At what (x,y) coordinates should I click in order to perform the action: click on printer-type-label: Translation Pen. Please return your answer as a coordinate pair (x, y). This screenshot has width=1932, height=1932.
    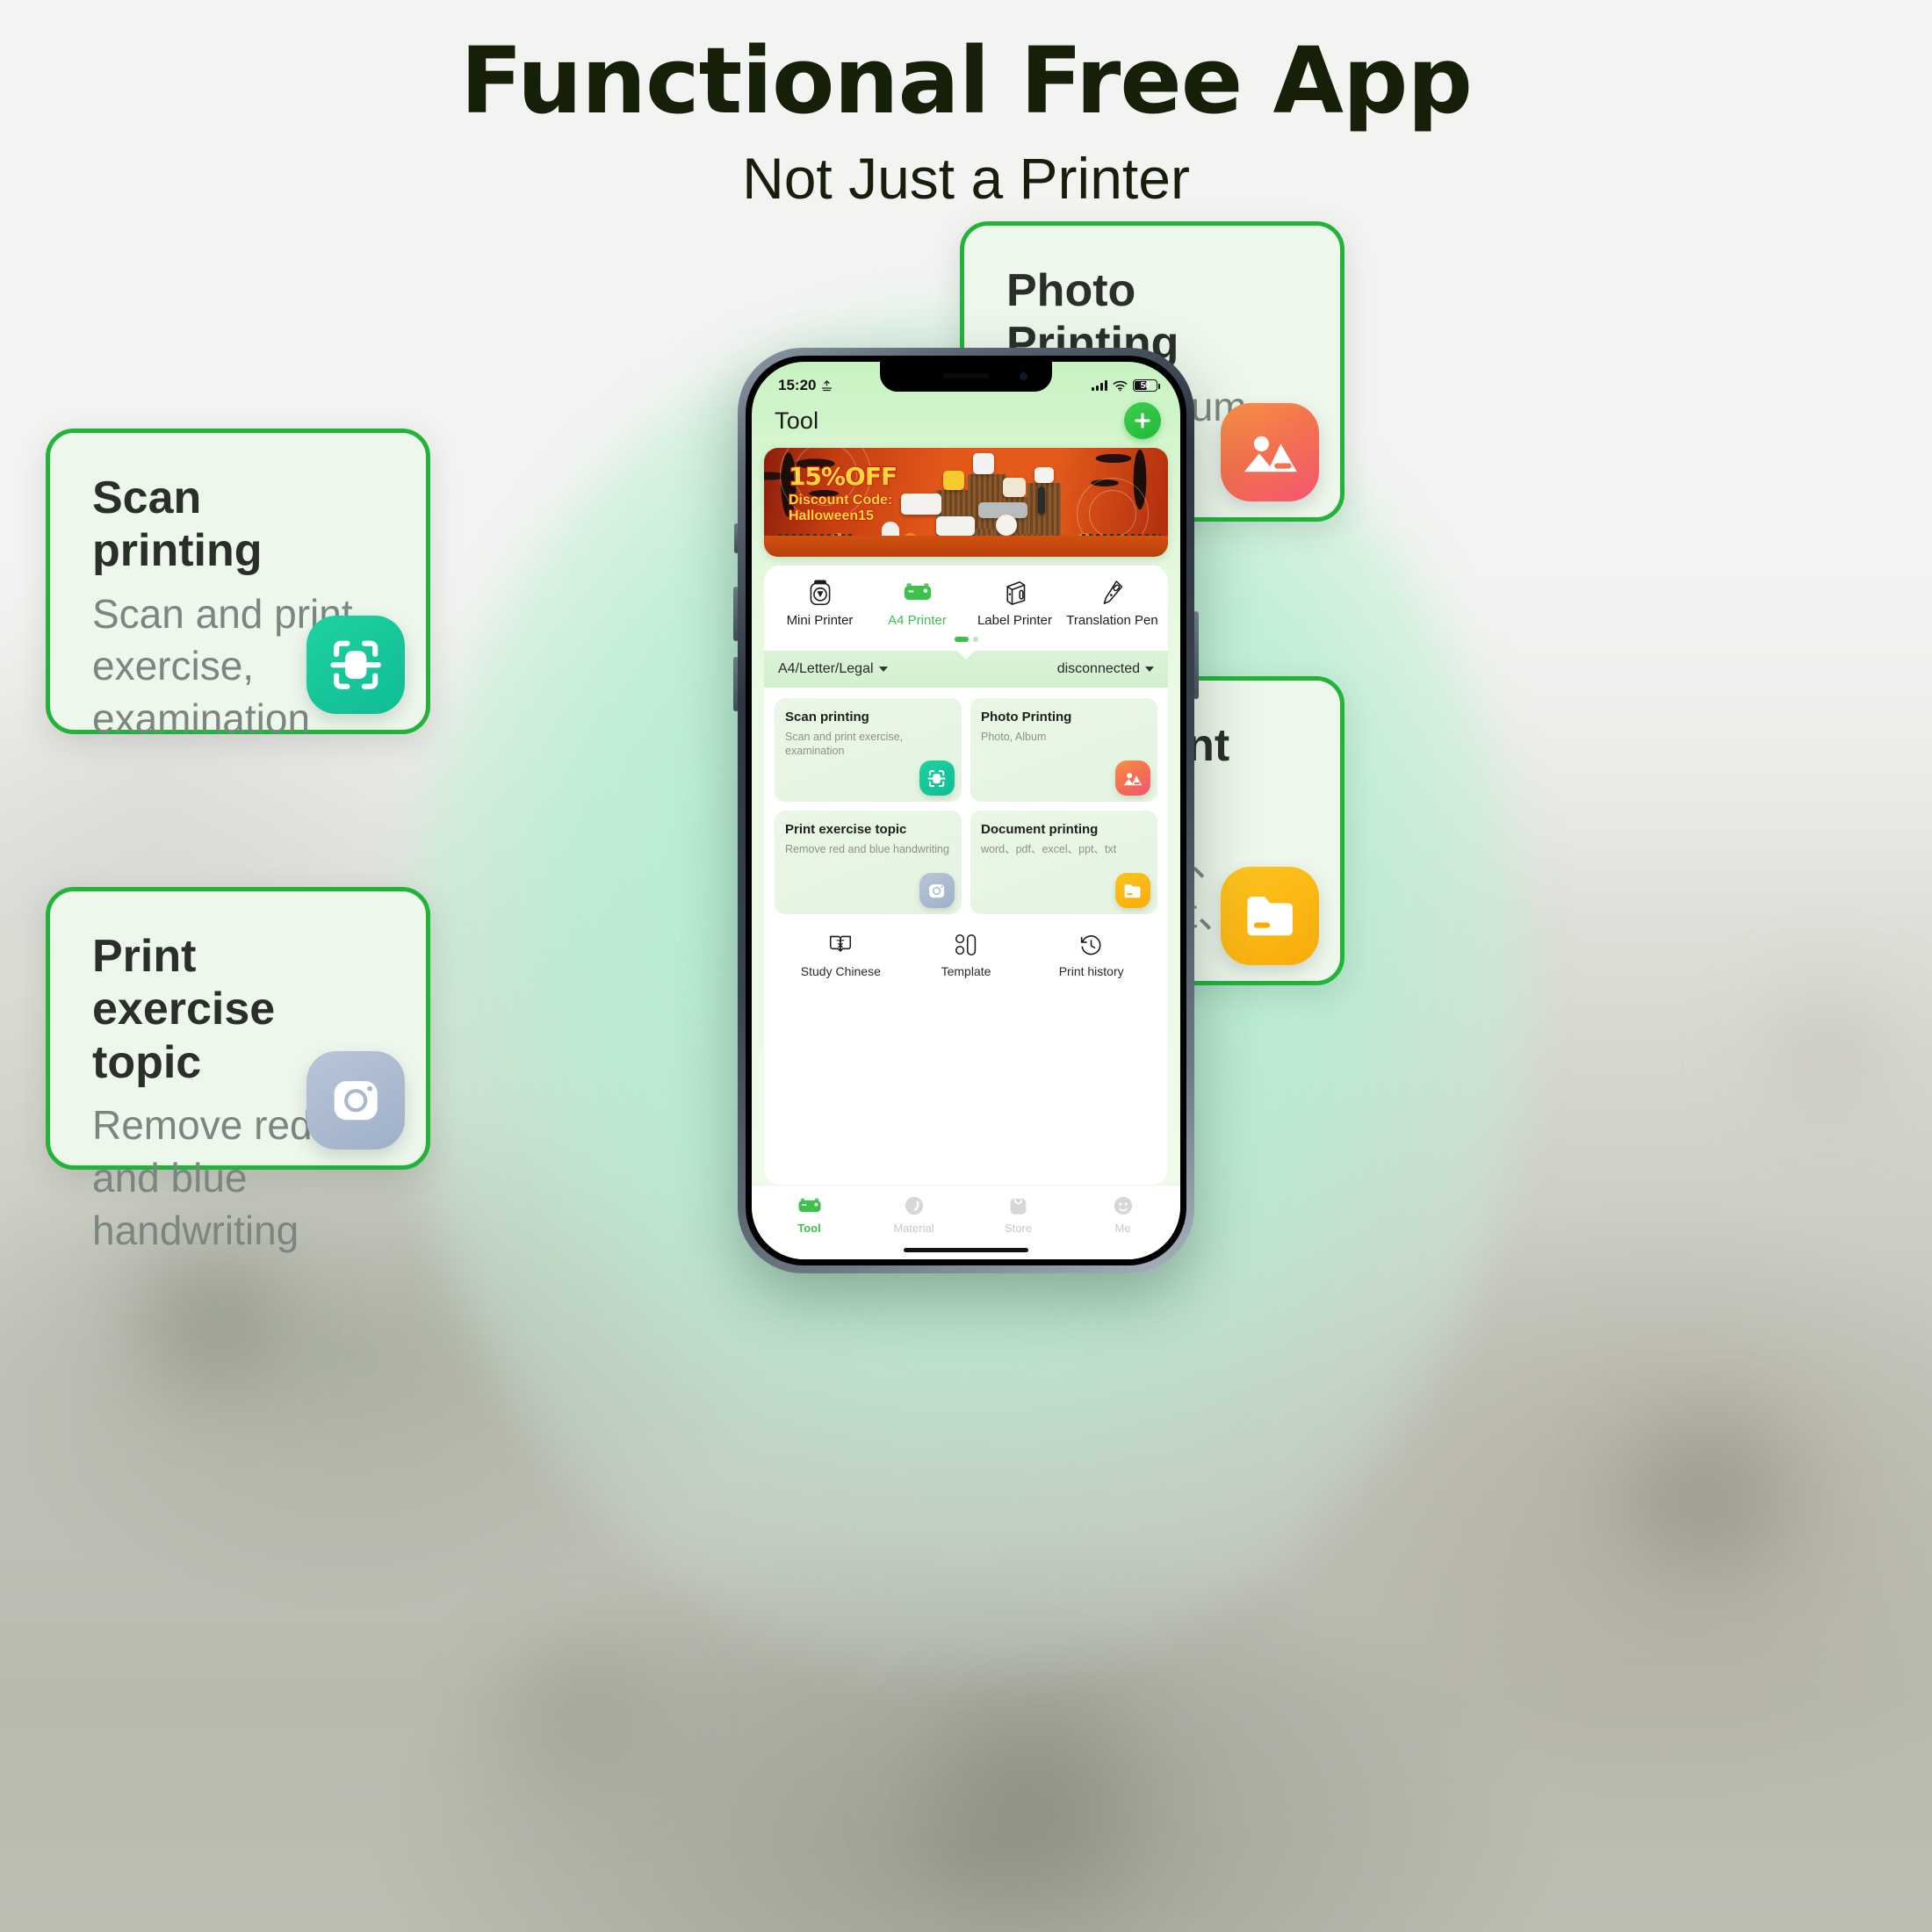
    Looking at the image, I should click on (1112, 620).